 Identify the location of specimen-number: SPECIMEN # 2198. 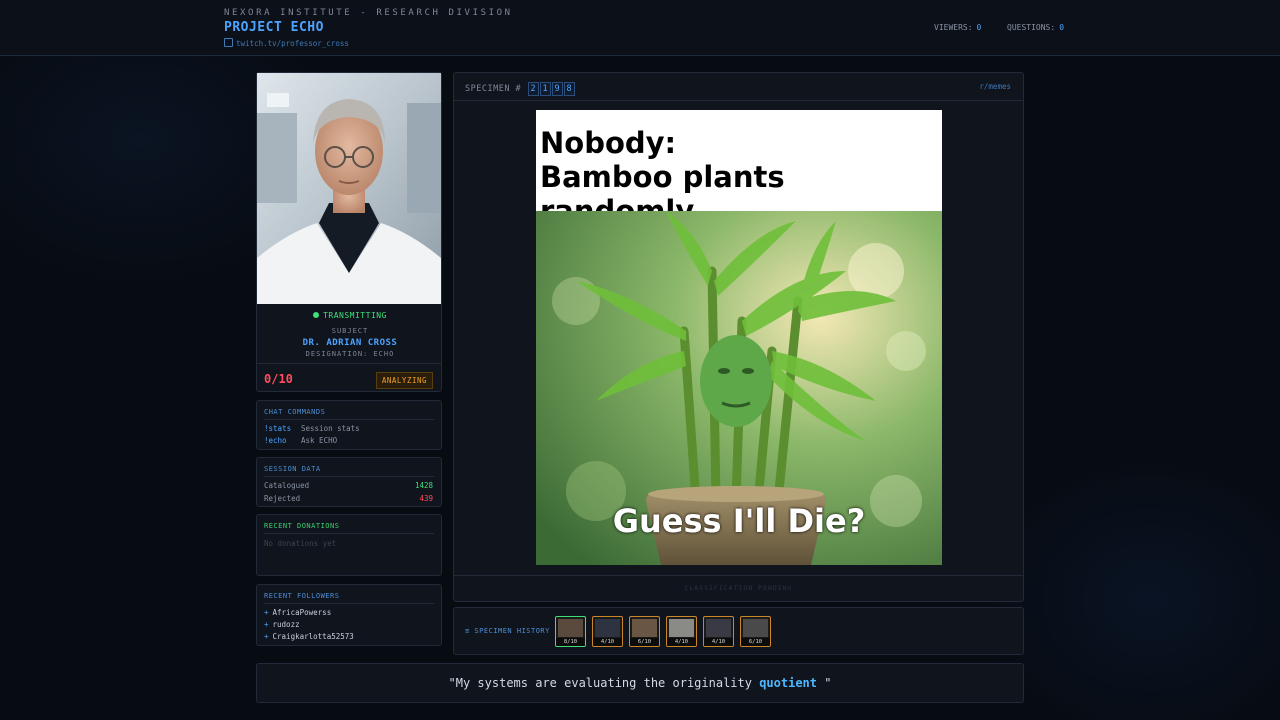
(520, 89).